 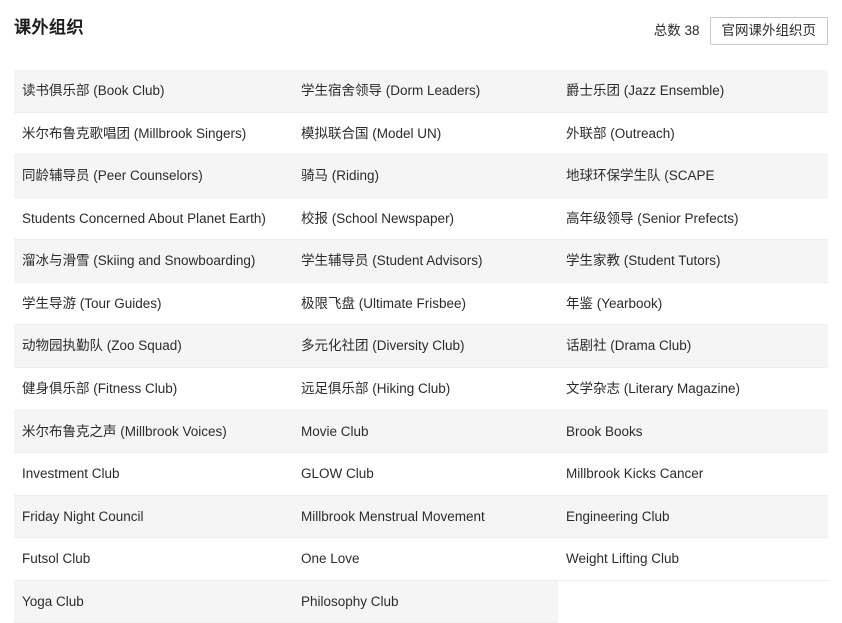 What do you see at coordinates (425, 219) in the screenshot?
I see `organization-name-cell: 校报 (School Newspaper)` at bounding box center [425, 219].